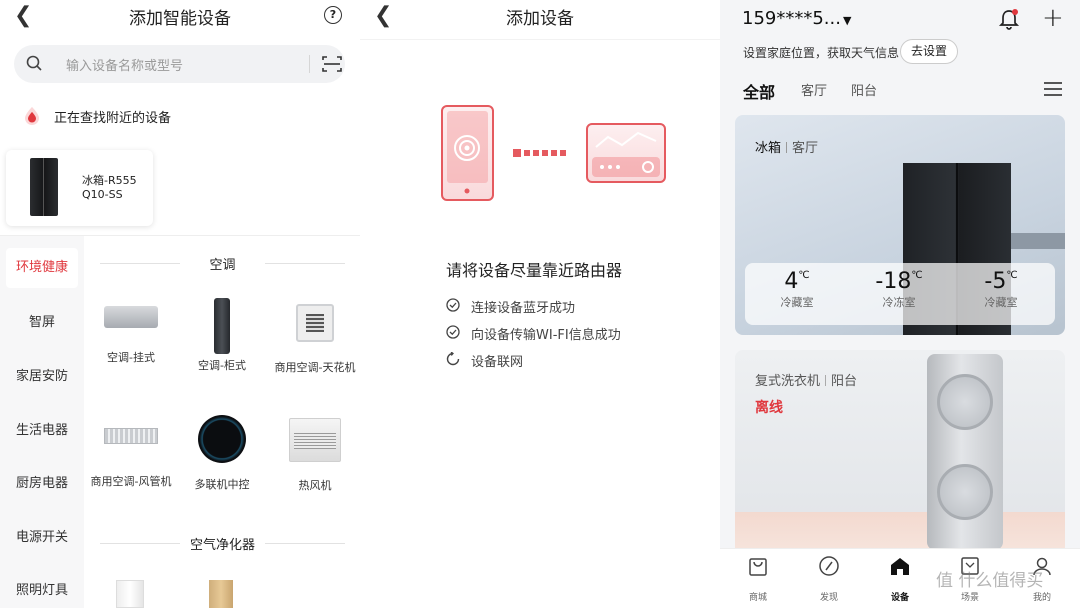 This screenshot has width=1080, height=608. I want to click on search-bar: 输入设备名称或型号, so click(179, 64).